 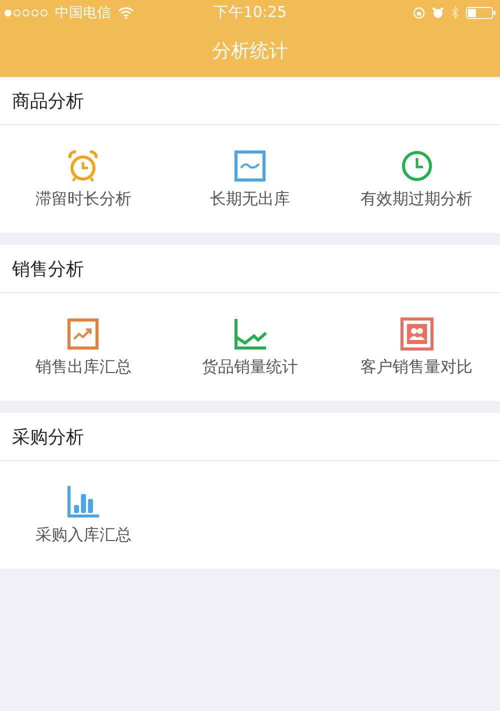 I want to click on menu-tile: 货品销量统计, so click(x=250, y=347).